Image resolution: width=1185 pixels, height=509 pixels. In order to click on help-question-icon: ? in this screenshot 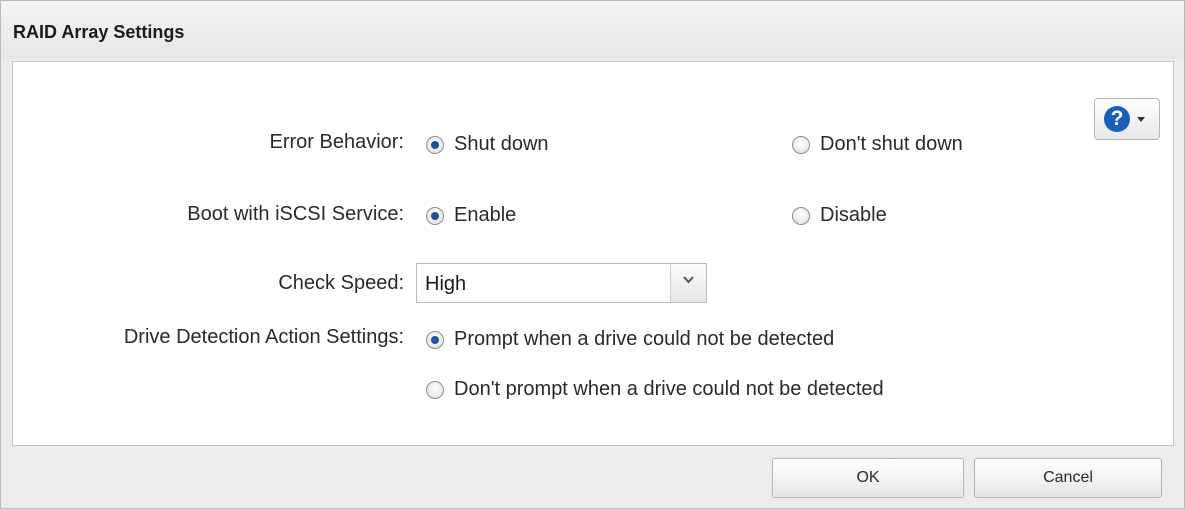, I will do `click(1117, 119)`.